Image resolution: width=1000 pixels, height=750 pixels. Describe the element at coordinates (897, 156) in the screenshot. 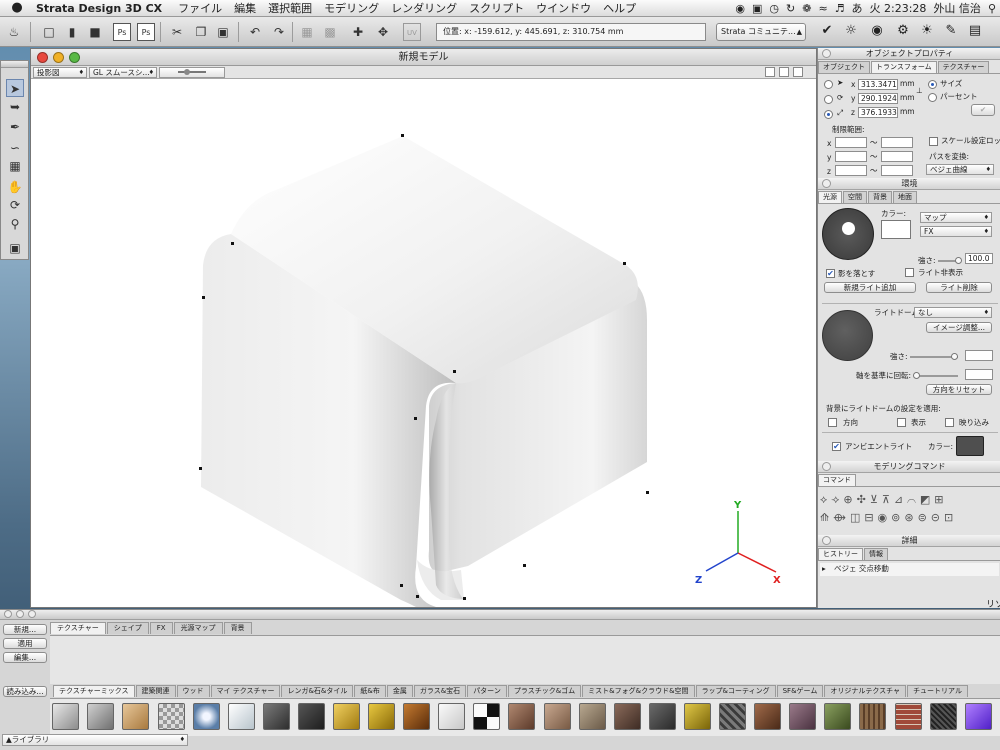

I see `limit-y-max` at that location.